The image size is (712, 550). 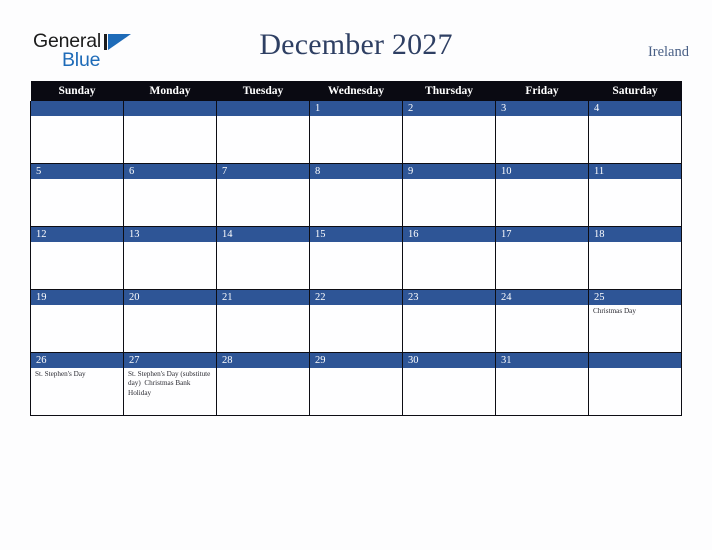 I want to click on calendar-day-cell: 1, so click(x=356, y=132).